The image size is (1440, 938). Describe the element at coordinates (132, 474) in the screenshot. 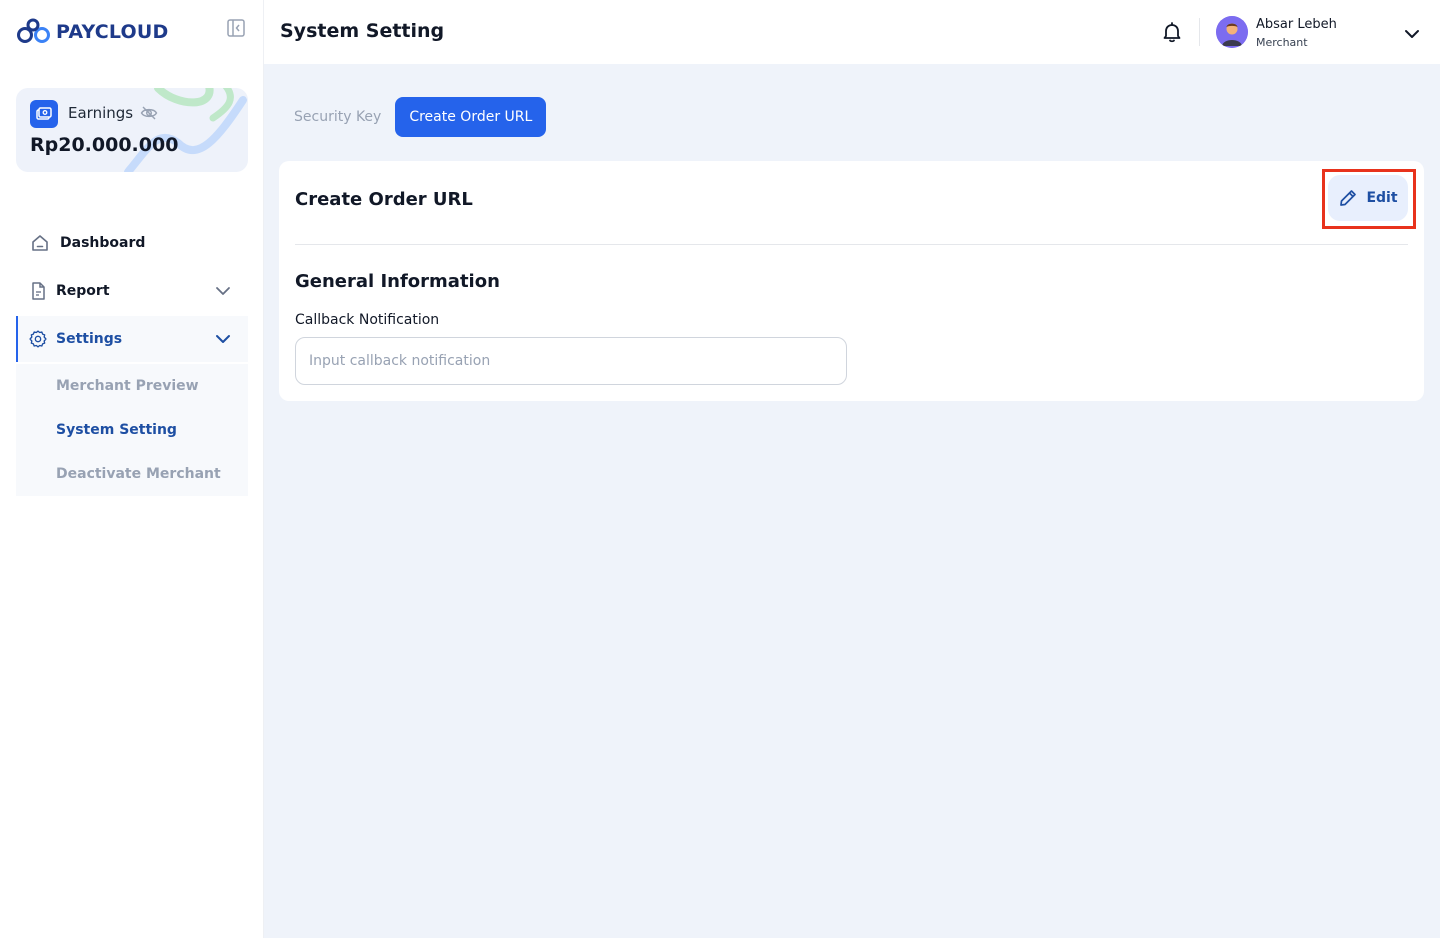

I see `sidebar-item-deactivate-merchant: Deactivate Merchant` at that location.